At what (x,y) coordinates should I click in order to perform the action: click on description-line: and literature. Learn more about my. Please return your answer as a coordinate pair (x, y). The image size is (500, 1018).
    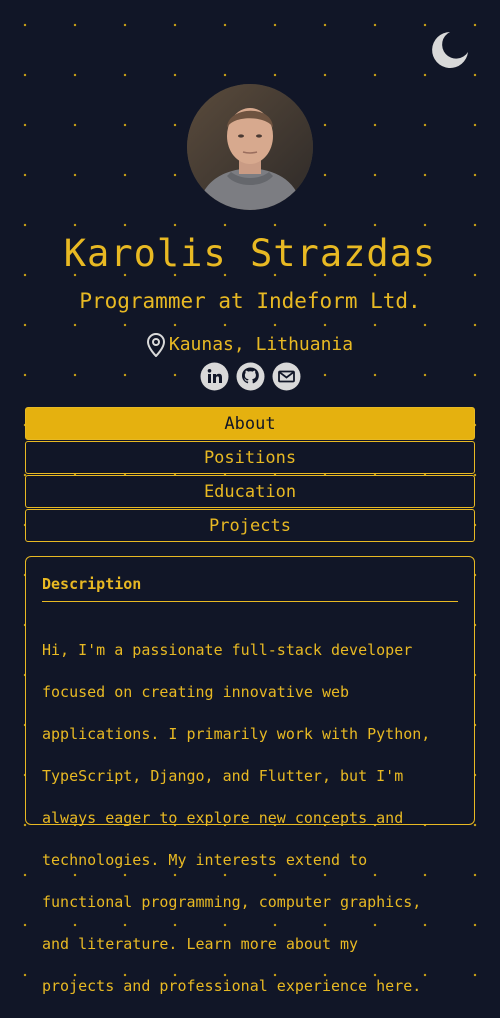
    Looking at the image, I should click on (200, 944).